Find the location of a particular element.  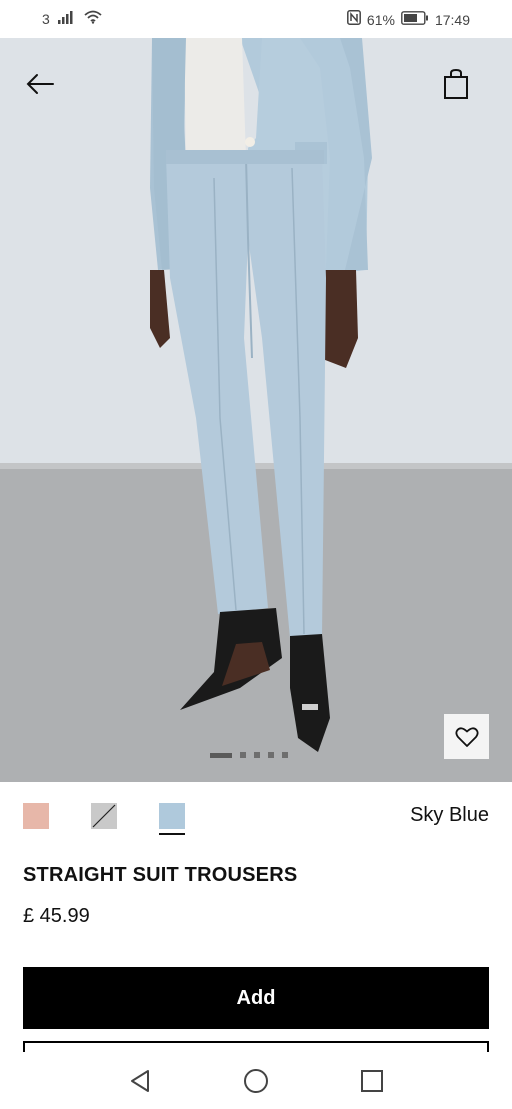

product-price: £ 45.99 is located at coordinates (56, 916).